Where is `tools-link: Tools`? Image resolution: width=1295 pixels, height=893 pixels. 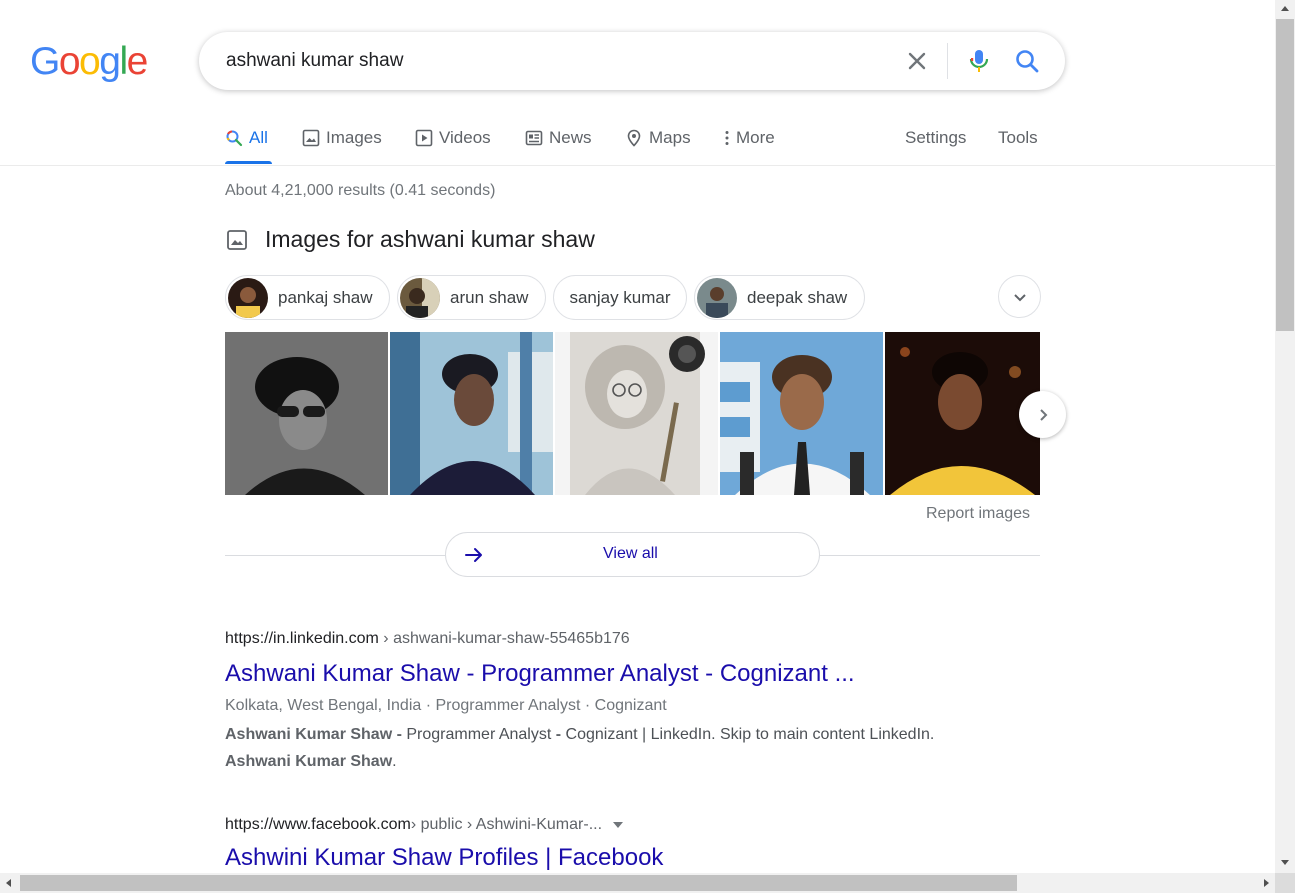
tools-link: Tools is located at coordinates (1018, 138).